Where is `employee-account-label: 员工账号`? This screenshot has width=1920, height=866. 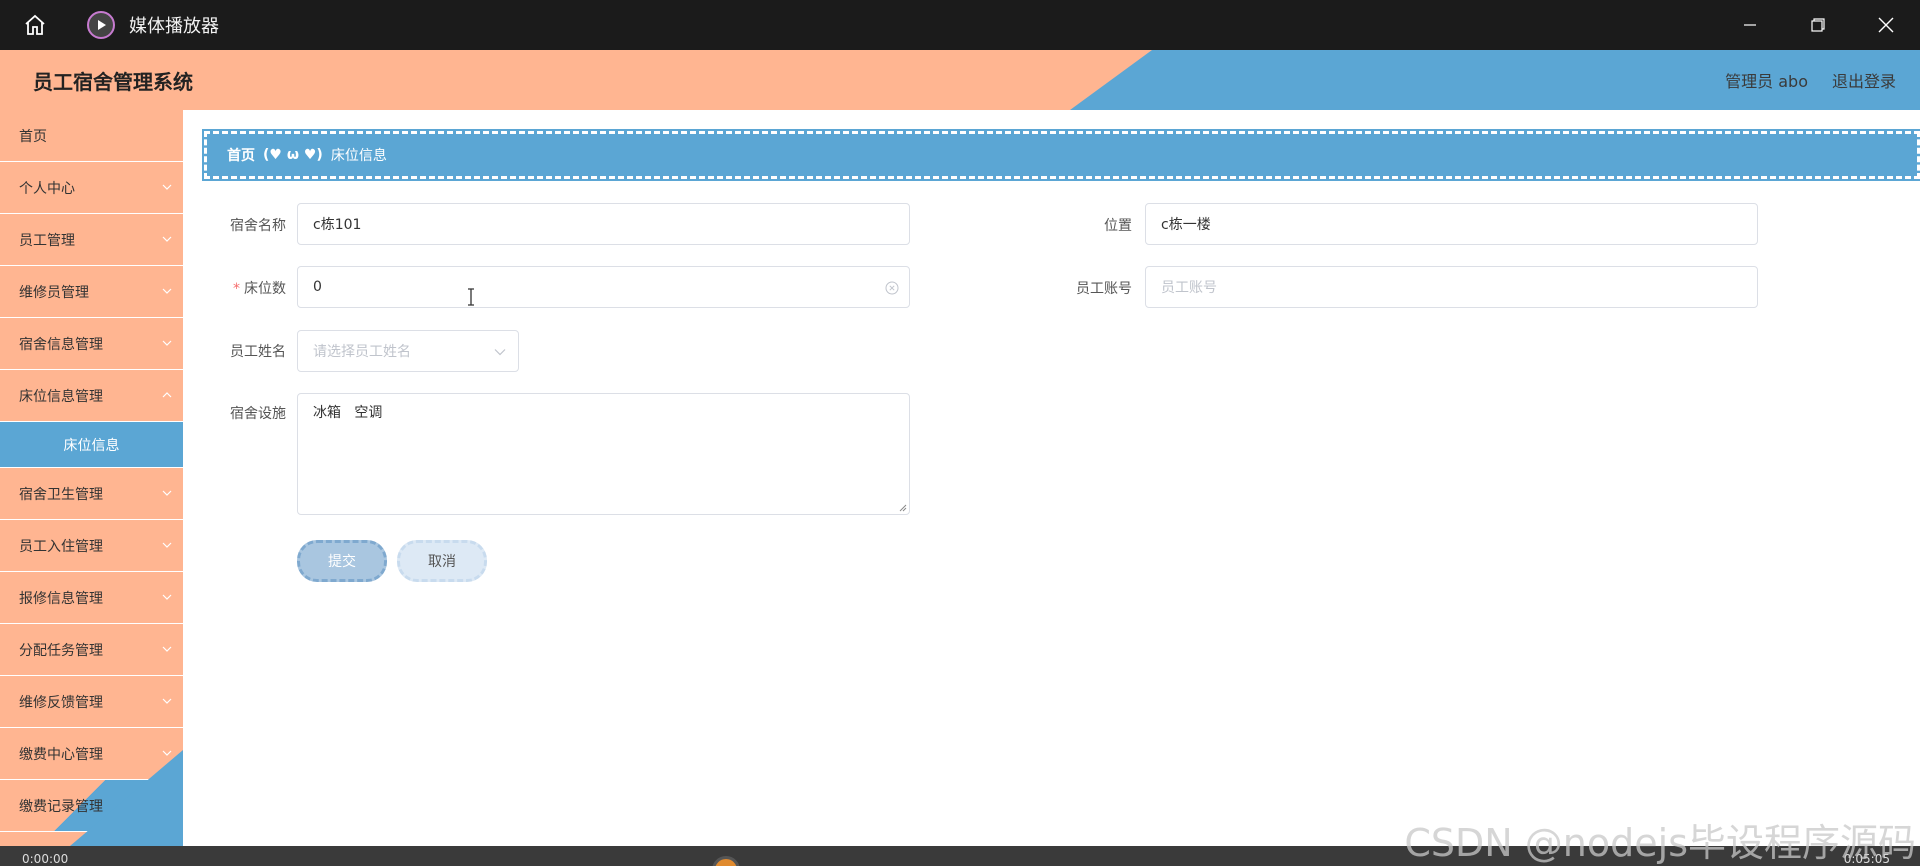 employee-account-label: 员工账号 is located at coordinates (1104, 289).